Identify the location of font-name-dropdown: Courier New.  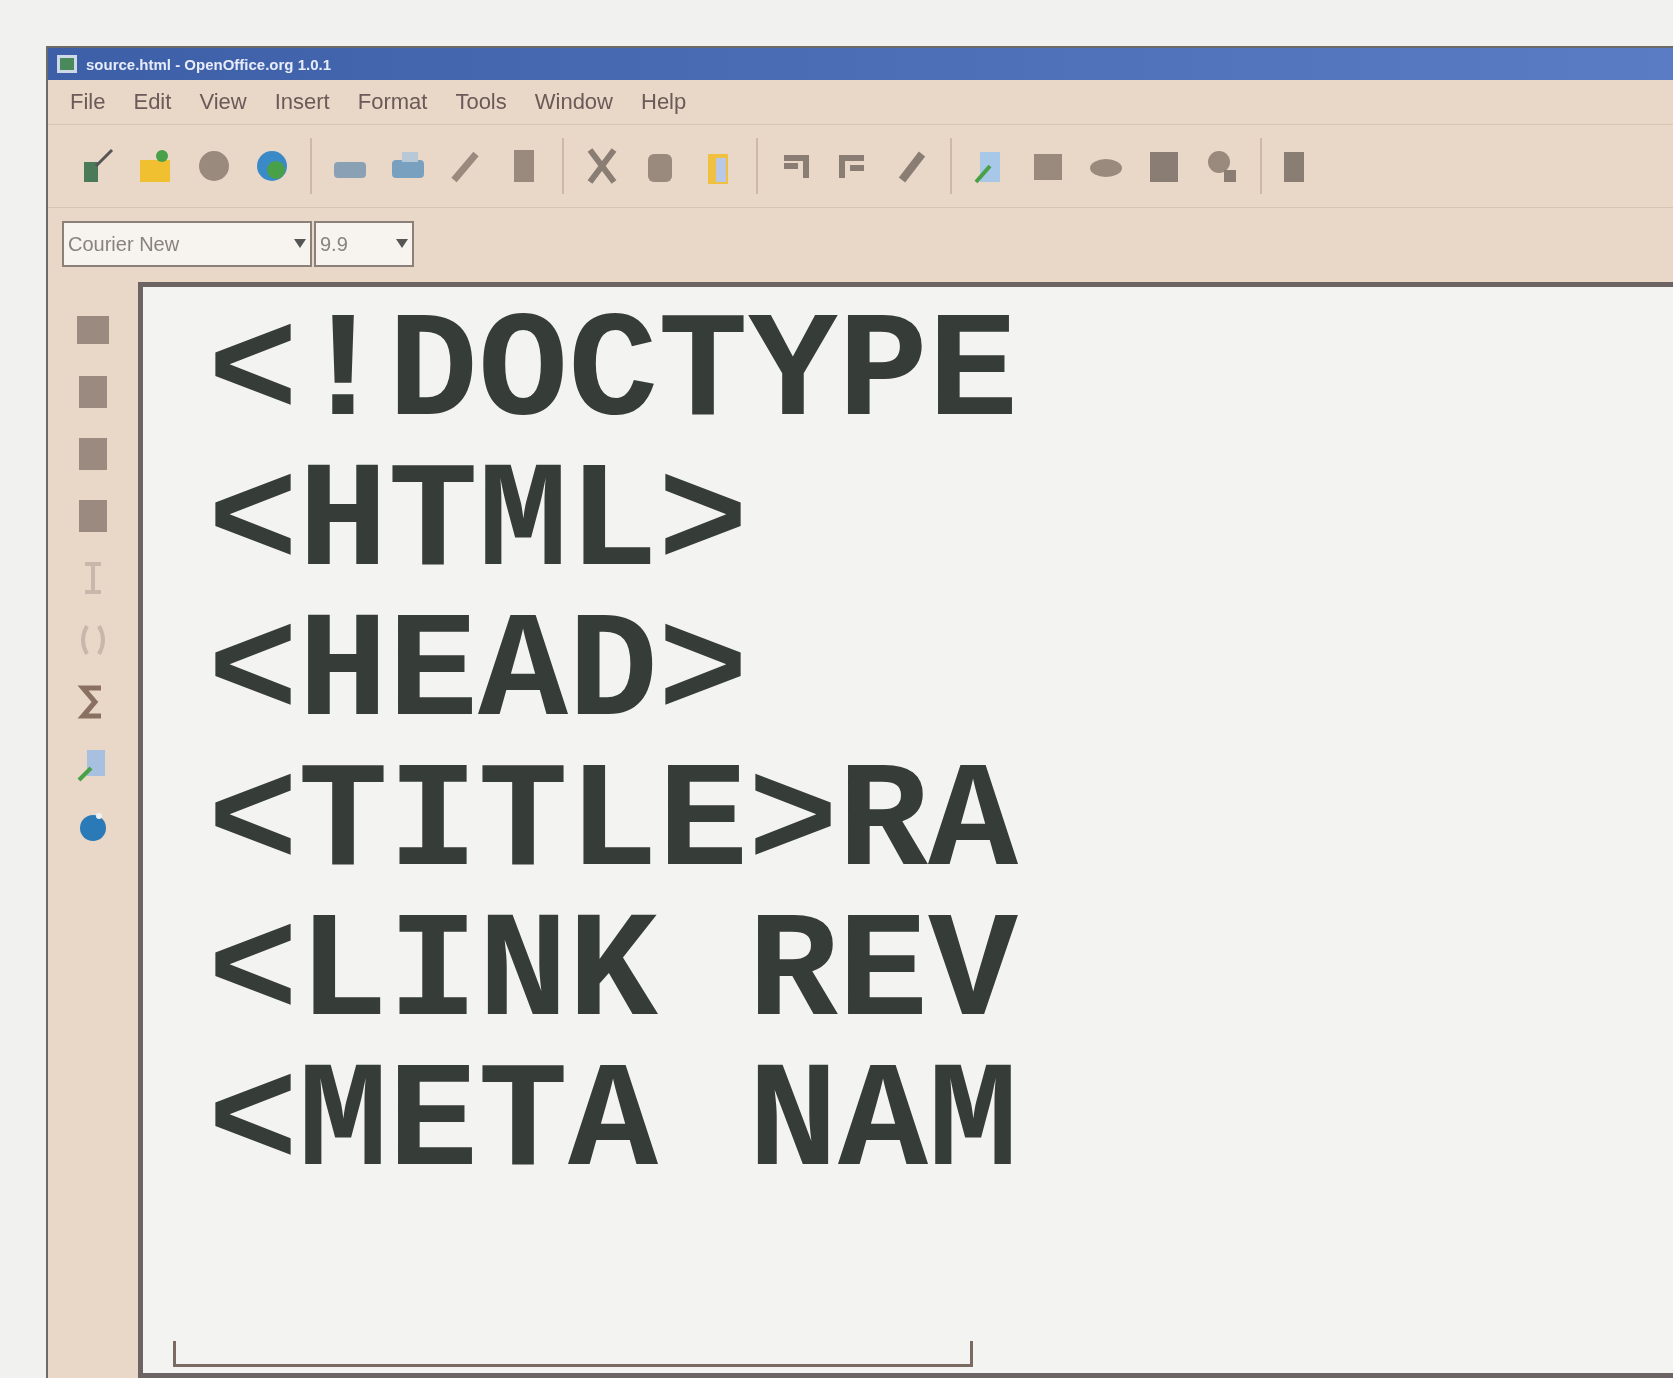
(187, 244).